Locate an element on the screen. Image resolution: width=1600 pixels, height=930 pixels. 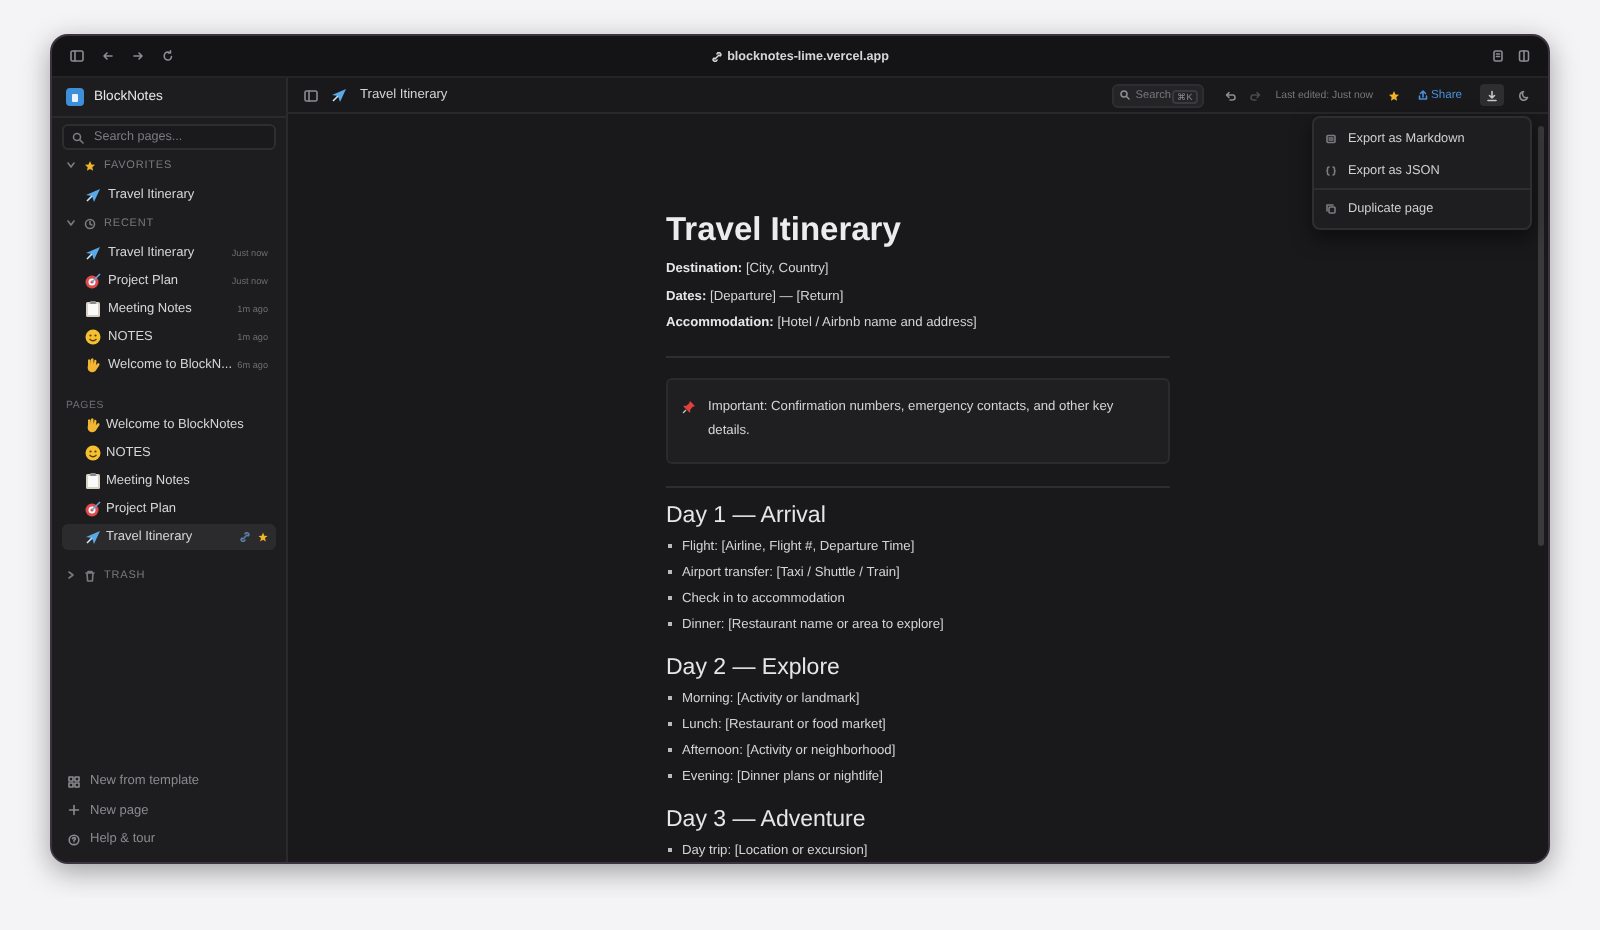
document-icon is located at coordinates (1331, 138).